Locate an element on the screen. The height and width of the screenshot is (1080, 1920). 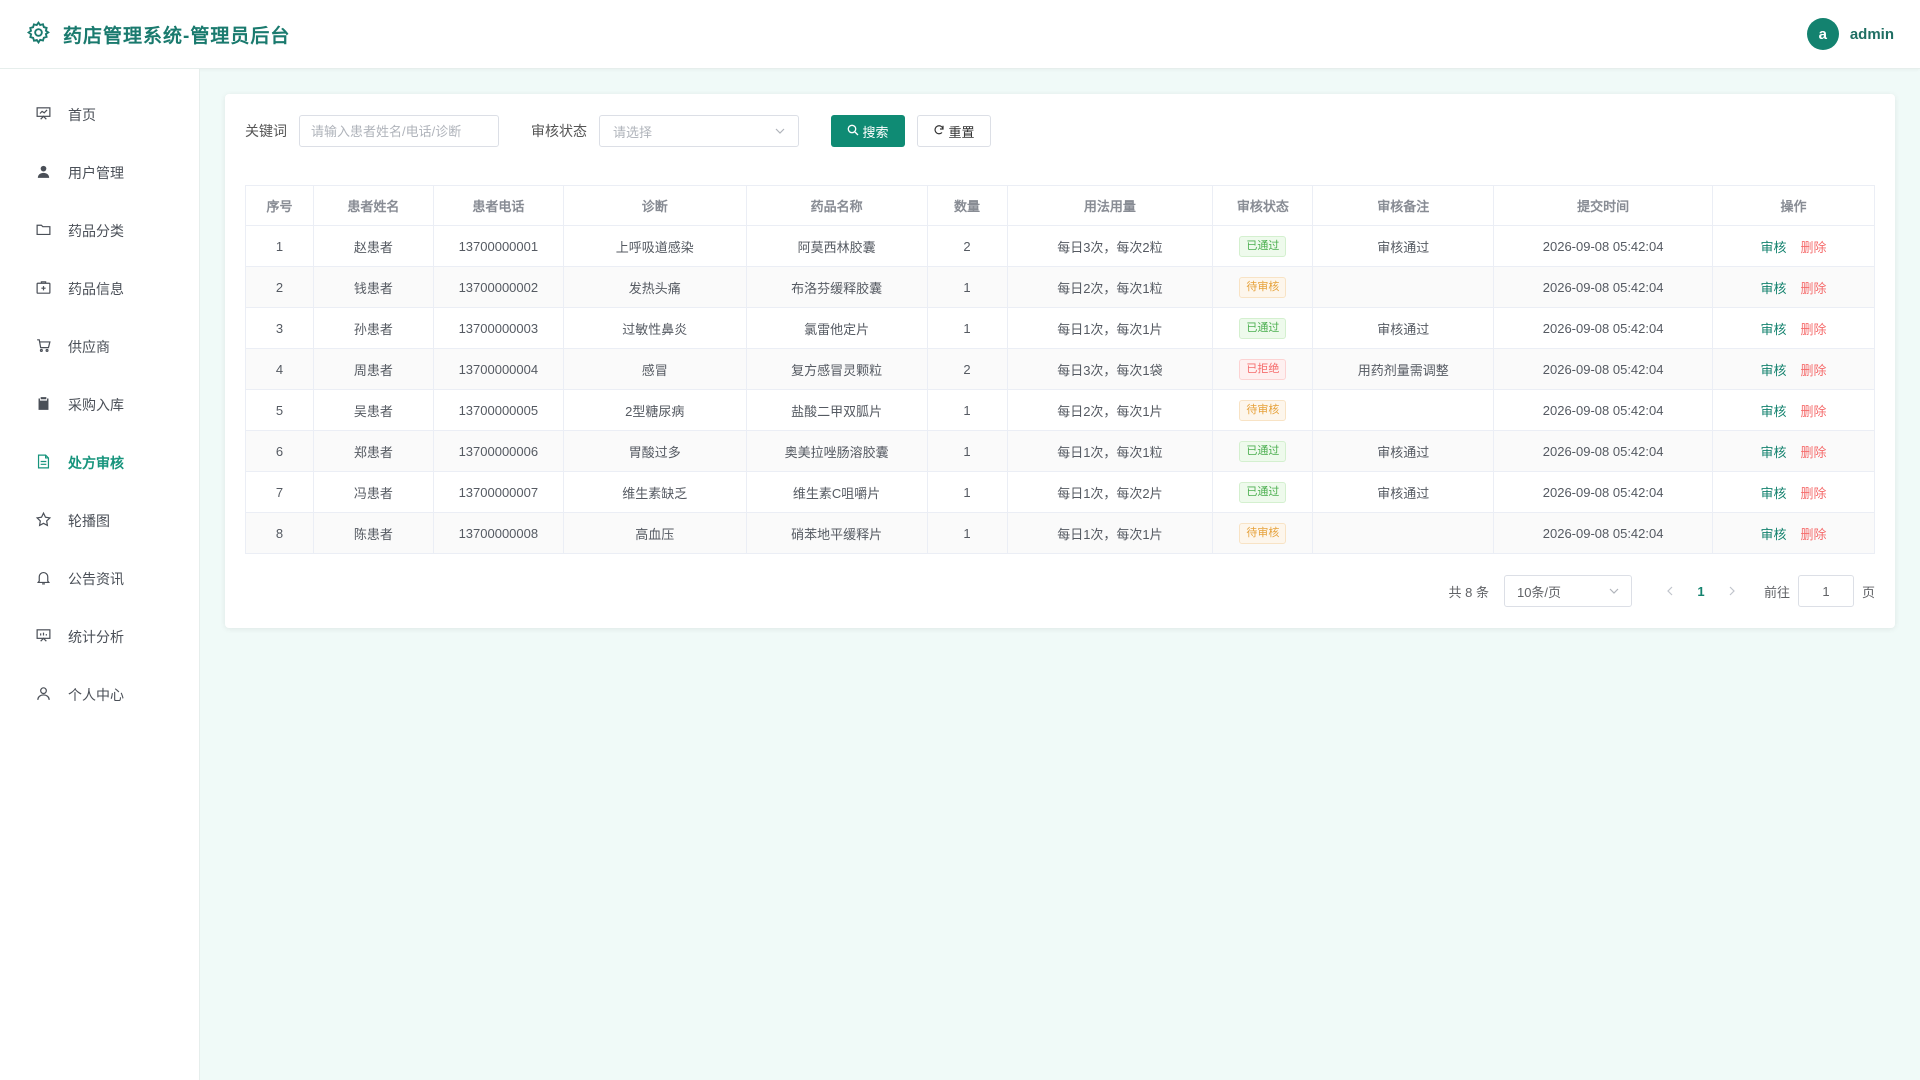
cell-time: 2026-09-08 05:42:04 is located at coordinates (1603, 369).